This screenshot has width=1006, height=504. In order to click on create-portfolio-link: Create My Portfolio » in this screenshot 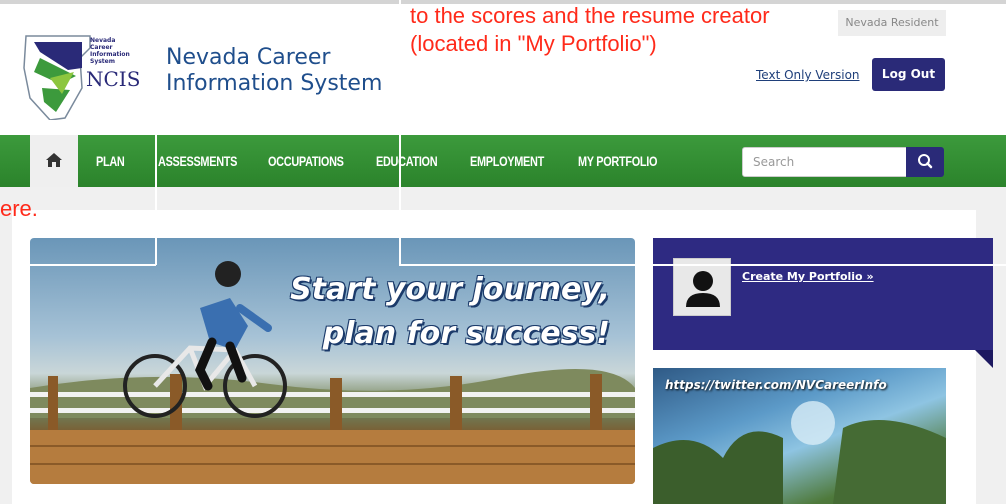, I will do `click(808, 276)`.